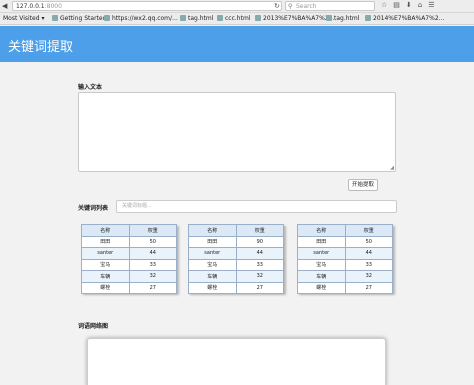  What do you see at coordinates (147, 6) in the screenshot?
I see `address-bar: 127.0.0.1:8000` at bounding box center [147, 6].